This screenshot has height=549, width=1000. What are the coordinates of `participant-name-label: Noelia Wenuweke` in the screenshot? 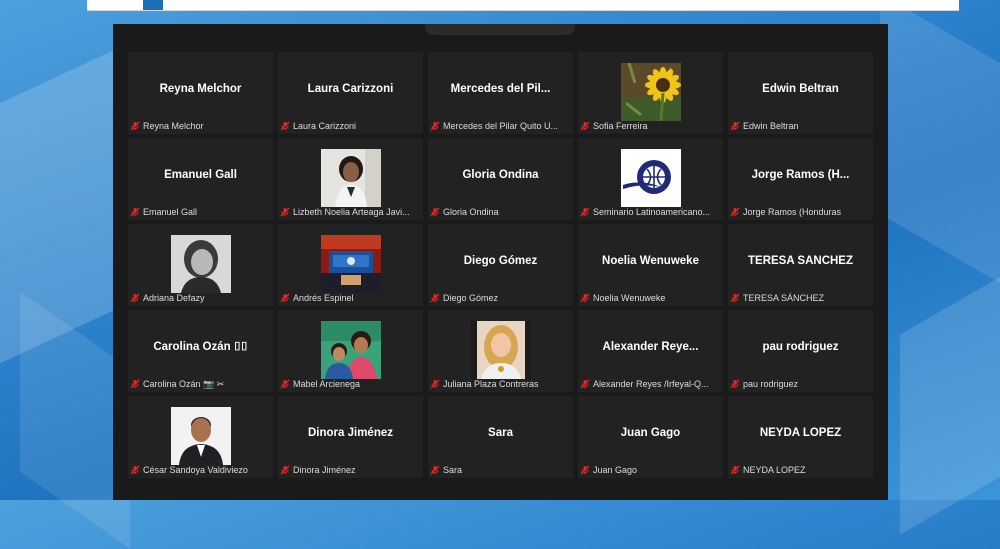 It's located at (650, 298).